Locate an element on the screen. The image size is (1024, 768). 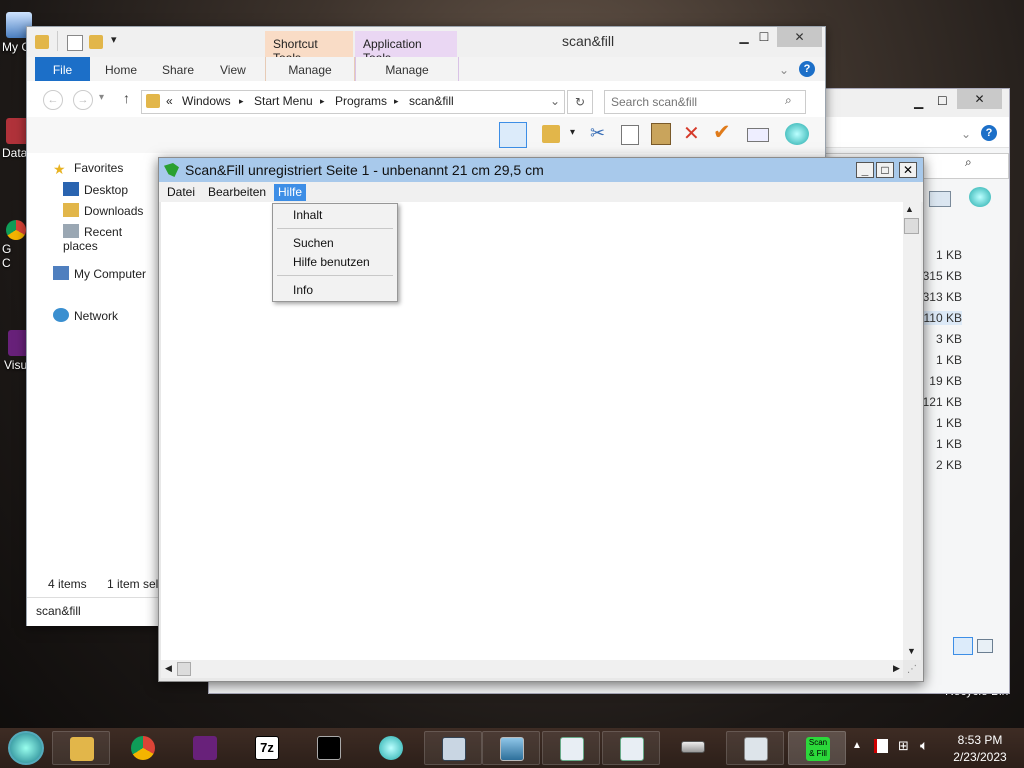
scroll-down-icon: ▼ is located at coordinates (911, 651).